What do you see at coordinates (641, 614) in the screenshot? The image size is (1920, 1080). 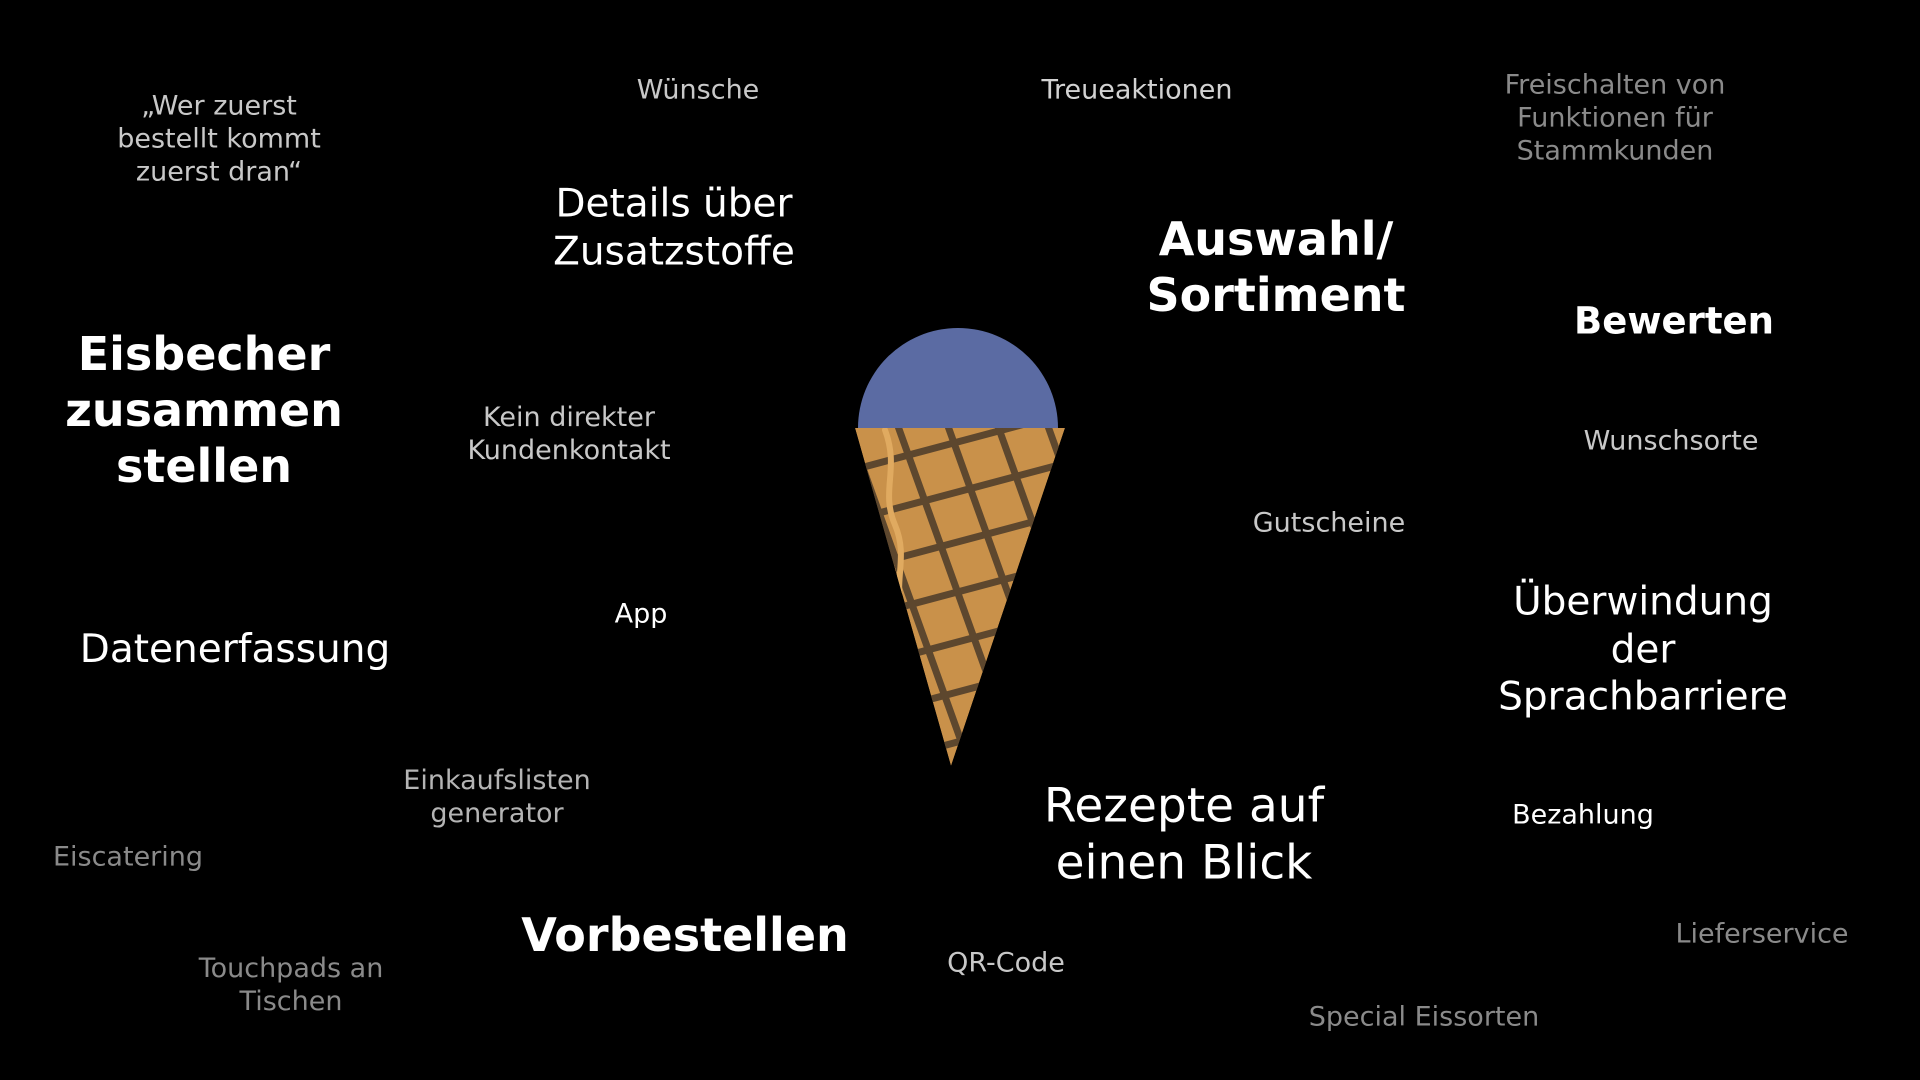 I see `word-app: App` at bounding box center [641, 614].